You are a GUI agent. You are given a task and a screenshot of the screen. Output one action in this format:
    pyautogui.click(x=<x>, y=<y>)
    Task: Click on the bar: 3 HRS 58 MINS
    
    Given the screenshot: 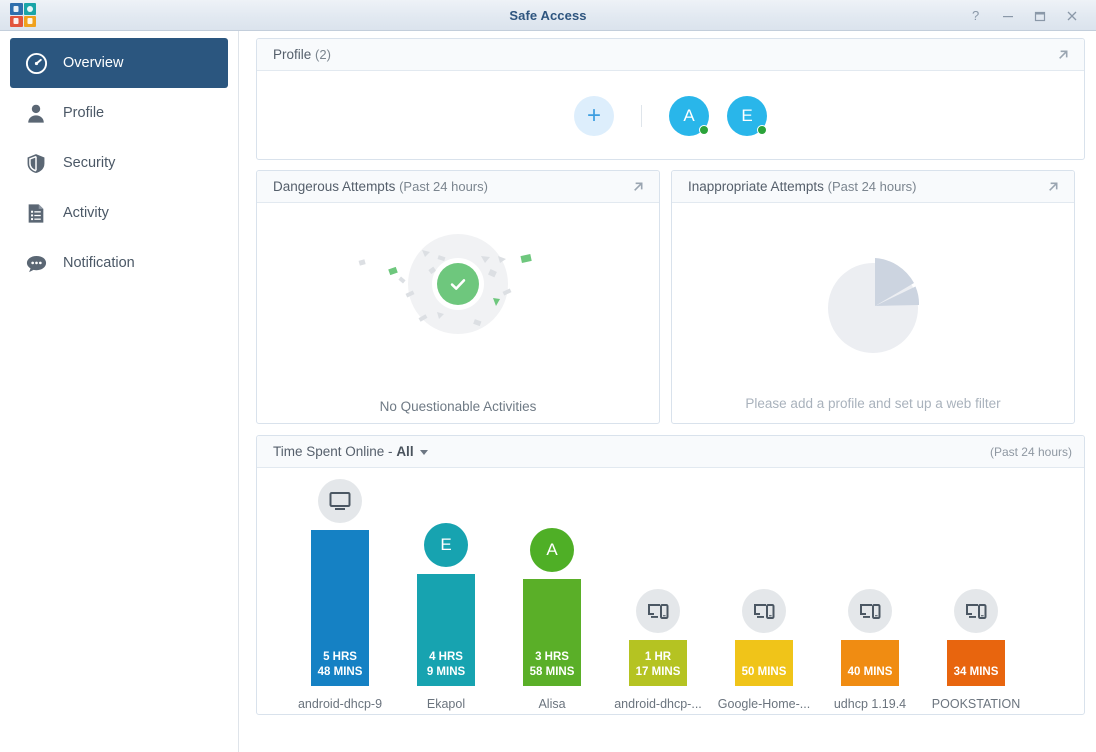 What is the action you would take?
    pyautogui.click(x=552, y=632)
    